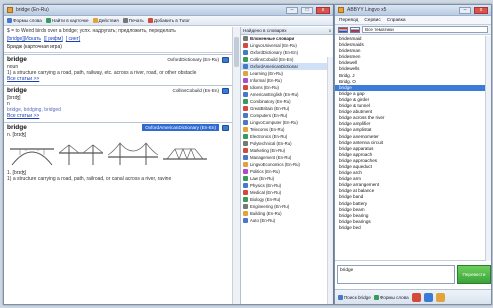 This screenshot has height=308, width=493. Describe the element at coordinates (73, 39) in the screenshot. I see `card-link-syn: [ синт]` at that location.